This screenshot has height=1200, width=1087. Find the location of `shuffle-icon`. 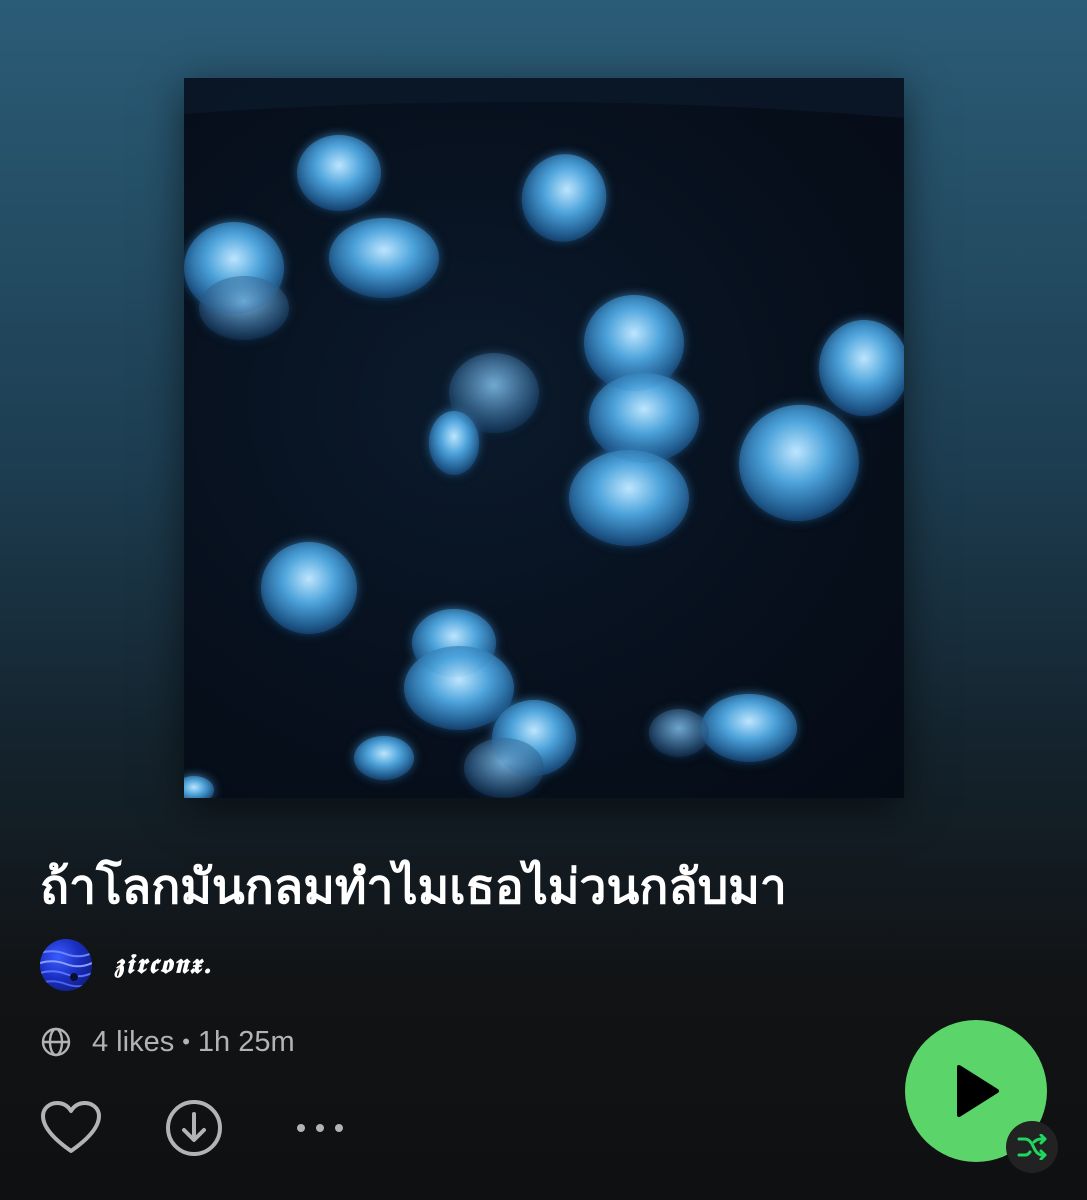

shuffle-icon is located at coordinates (1032, 1147).